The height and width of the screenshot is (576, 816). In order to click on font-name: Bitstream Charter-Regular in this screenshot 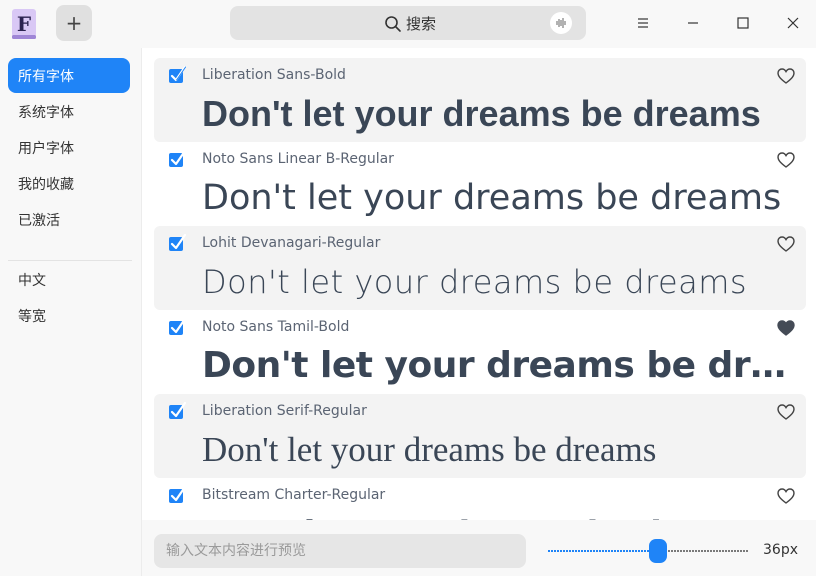, I will do `click(294, 495)`.